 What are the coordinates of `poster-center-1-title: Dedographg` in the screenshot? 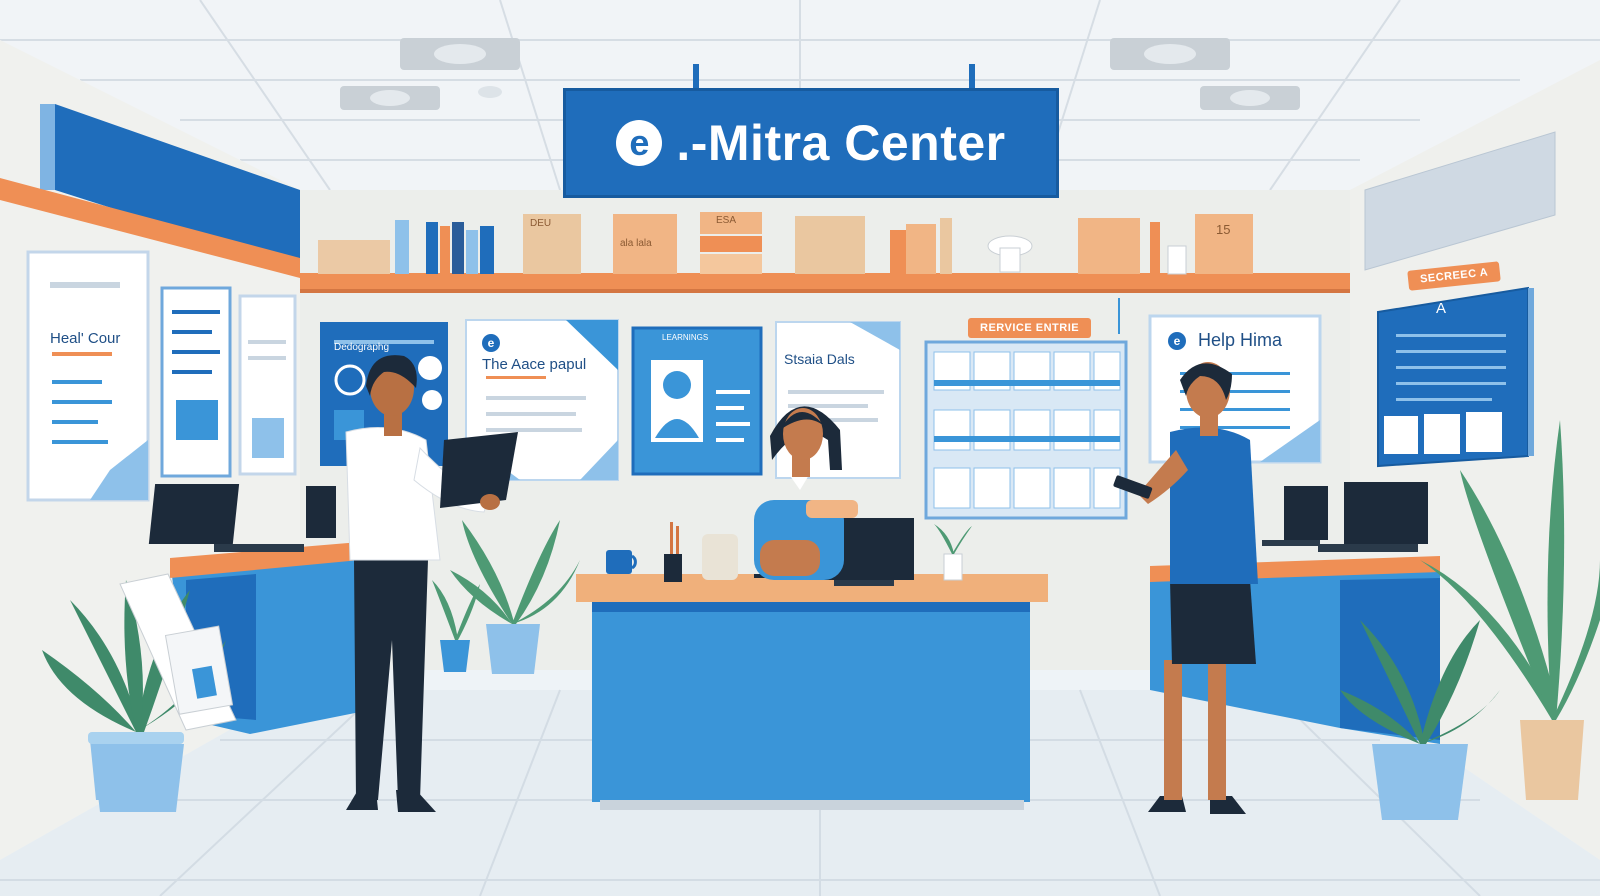 It's located at (362, 347).